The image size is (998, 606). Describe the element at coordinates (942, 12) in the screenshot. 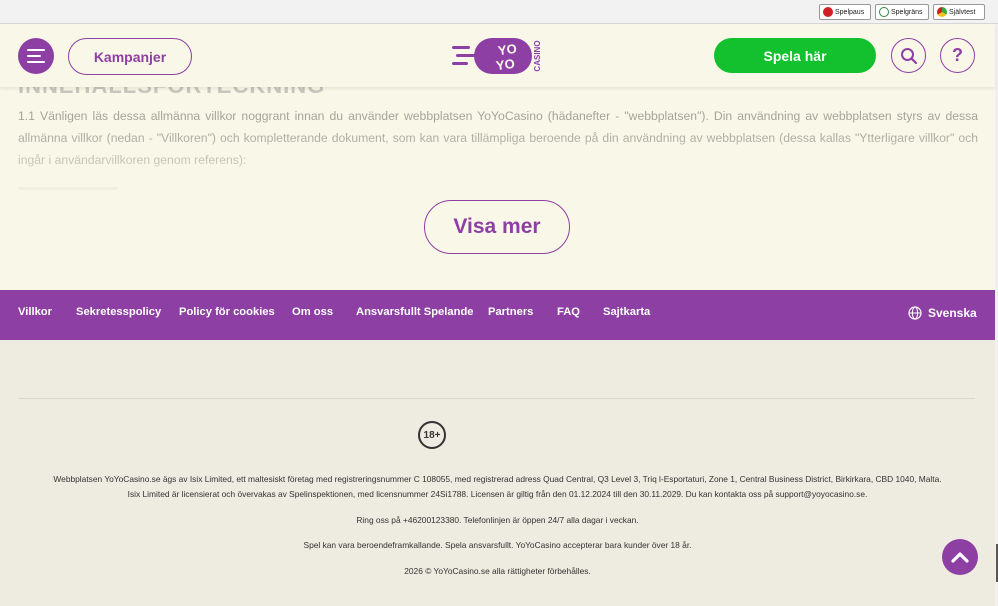

I see `gauge-icon` at that location.